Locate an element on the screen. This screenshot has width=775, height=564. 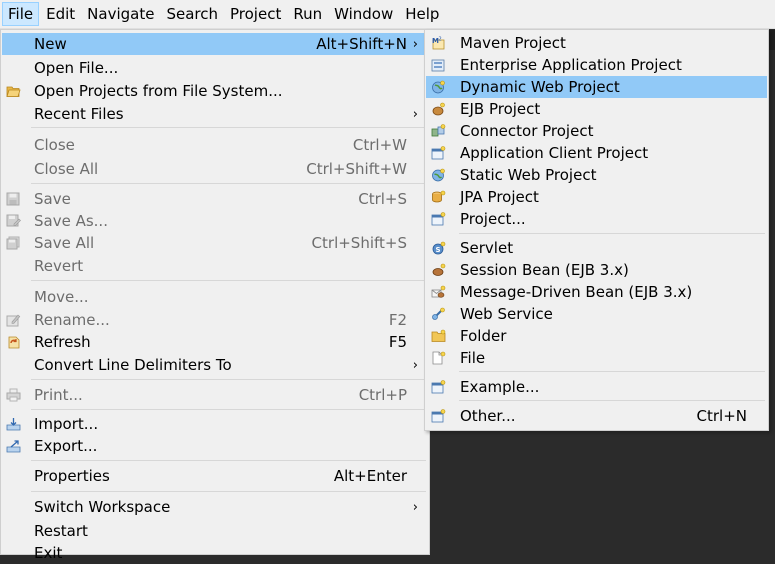
menu-window: Window is located at coordinates (363, 14).